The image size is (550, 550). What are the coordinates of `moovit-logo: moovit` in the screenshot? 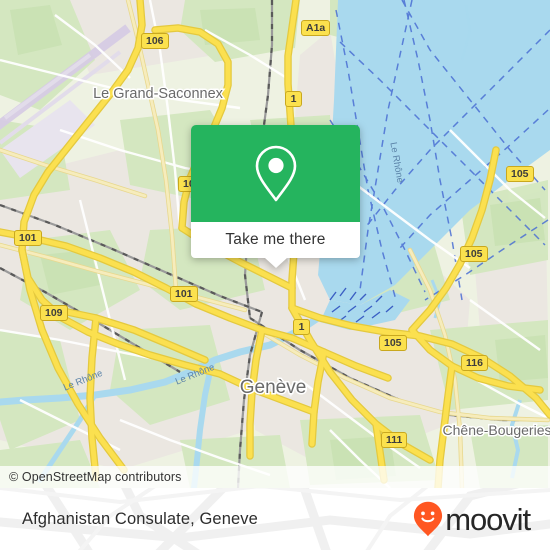 It's located at (472, 519).